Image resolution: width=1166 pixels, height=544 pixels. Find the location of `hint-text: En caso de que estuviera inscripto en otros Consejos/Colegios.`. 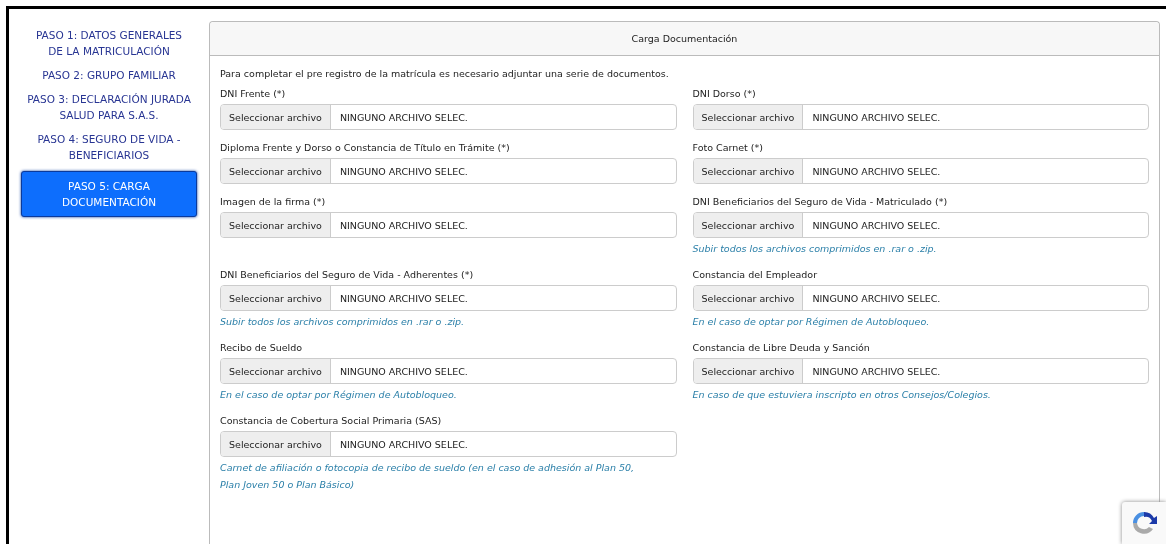

hint-text: En caso de que estuviera inscripto en otros Consejos/Colegios. is located at coordinates (842, 395).